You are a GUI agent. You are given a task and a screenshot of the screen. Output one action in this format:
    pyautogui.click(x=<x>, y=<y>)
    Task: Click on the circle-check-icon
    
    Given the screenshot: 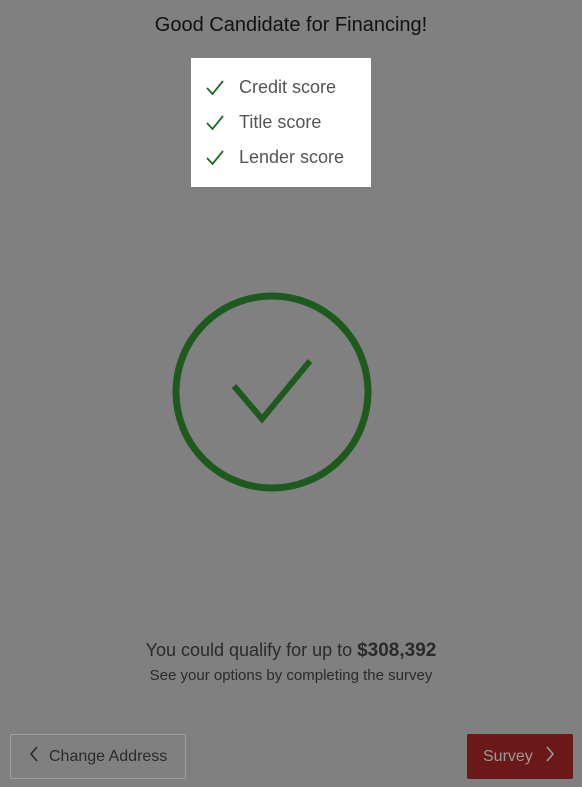 What is the action you would take?
    pyautogui.click(x=272, y=392)
    